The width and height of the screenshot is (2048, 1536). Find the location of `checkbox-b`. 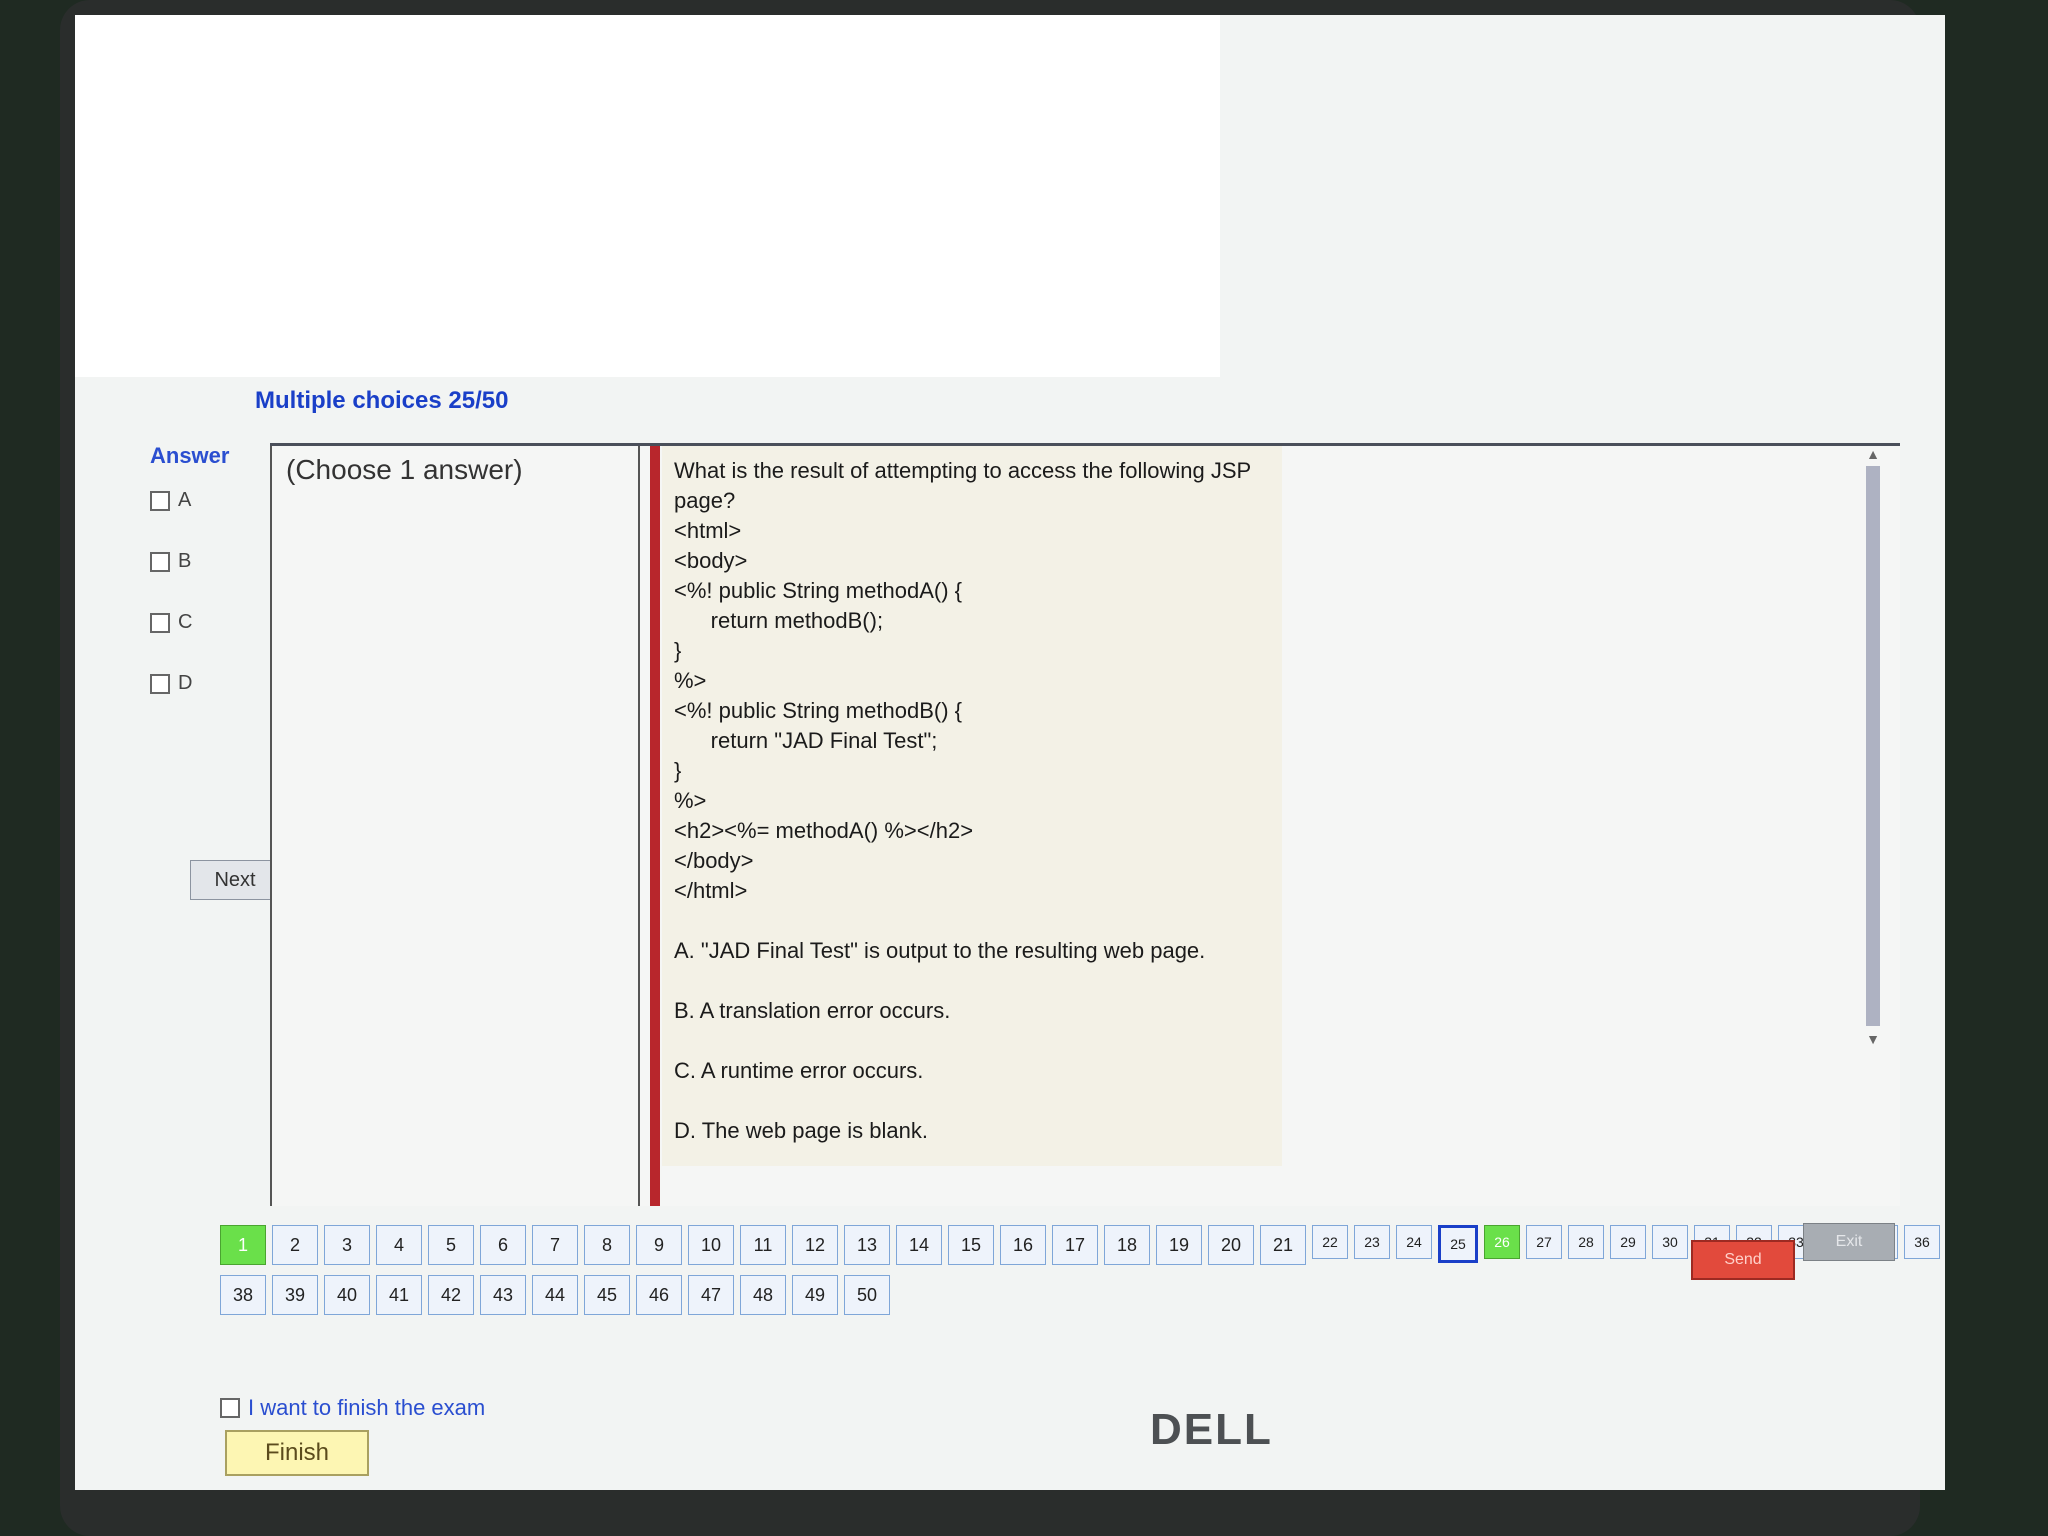

checkbox-b is located at coordinates (160, 561).